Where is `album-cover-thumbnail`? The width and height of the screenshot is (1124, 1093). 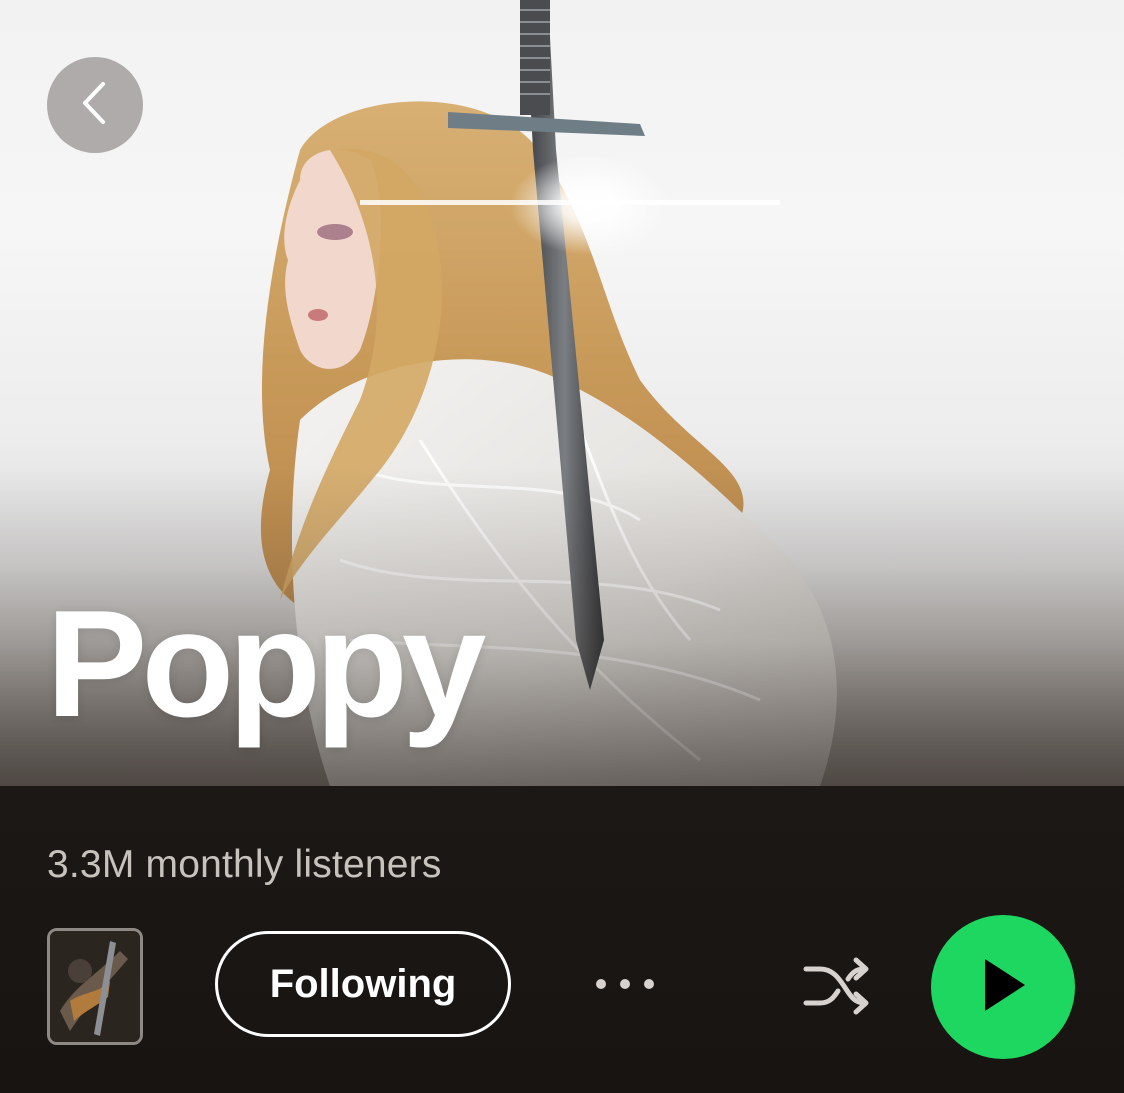
album-cover-thumbnail is located at coordinates (95, 986).